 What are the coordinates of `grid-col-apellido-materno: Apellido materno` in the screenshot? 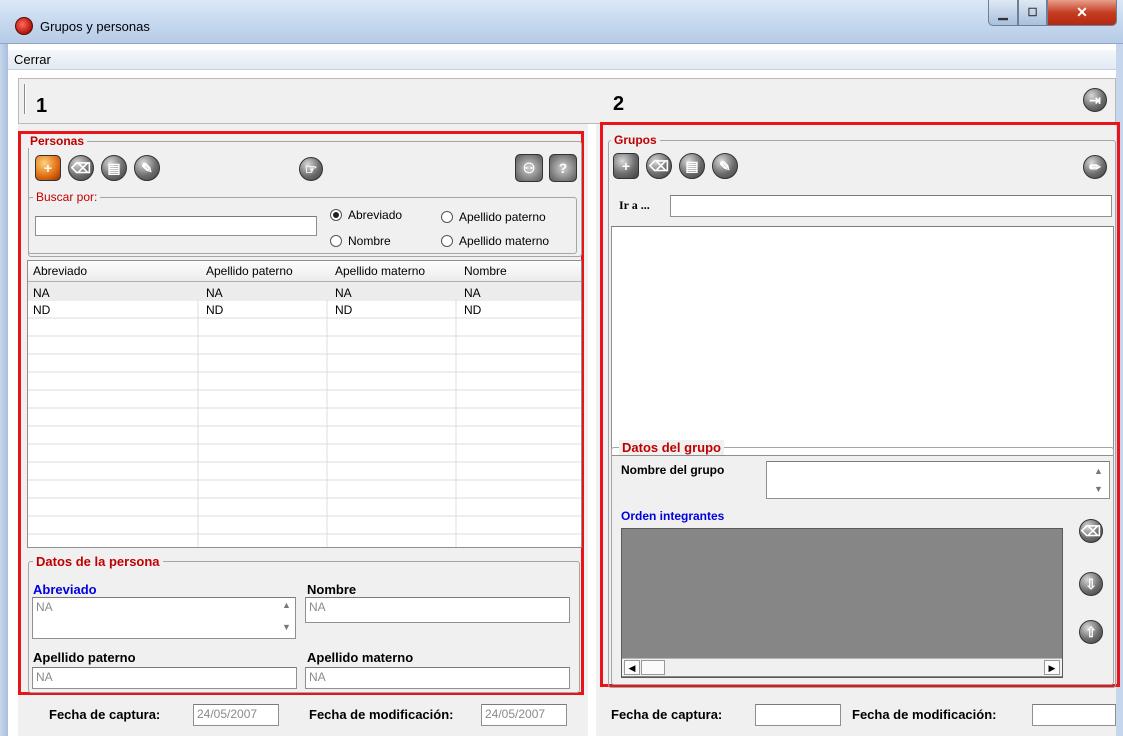 It's located at (378, 271).